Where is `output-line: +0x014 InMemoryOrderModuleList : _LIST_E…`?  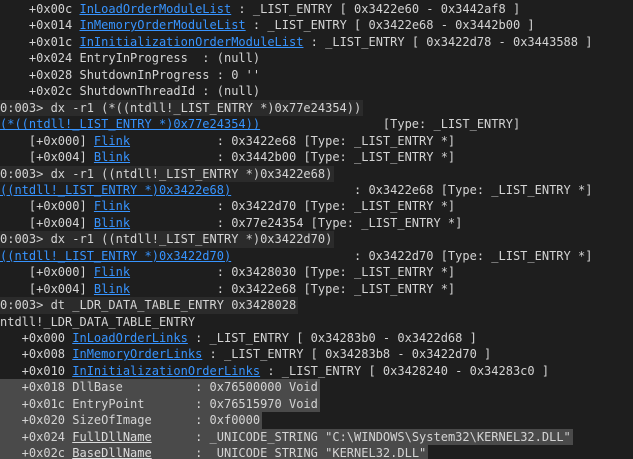
output-line: +0x014 InMemoryOrderModuleList : _LIST_E… is located at coordinates (268, 25).